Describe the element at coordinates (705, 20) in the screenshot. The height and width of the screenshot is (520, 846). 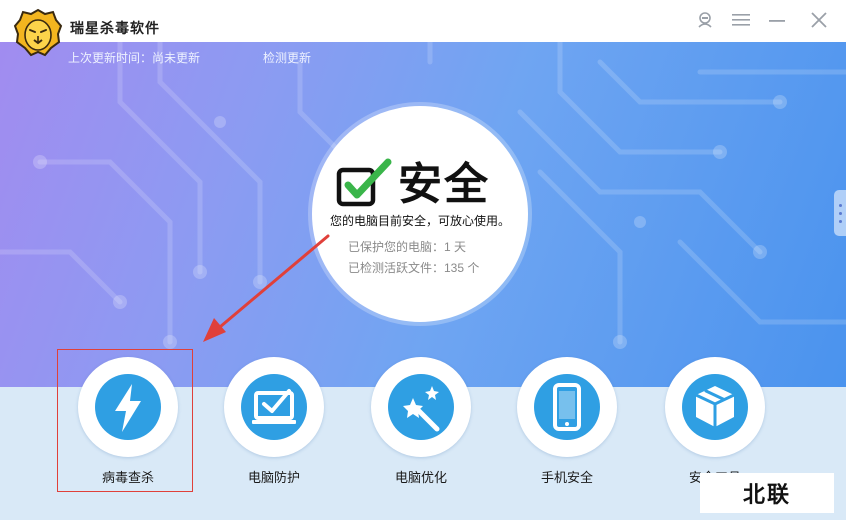
I see `user-icon` at that location.